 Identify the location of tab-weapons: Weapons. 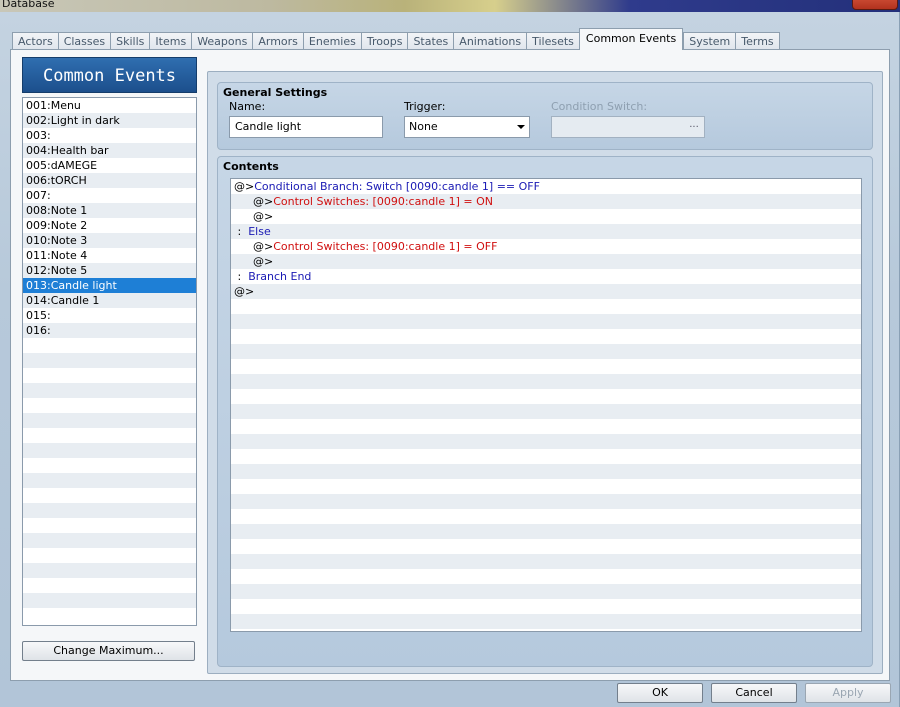
(222, 41).